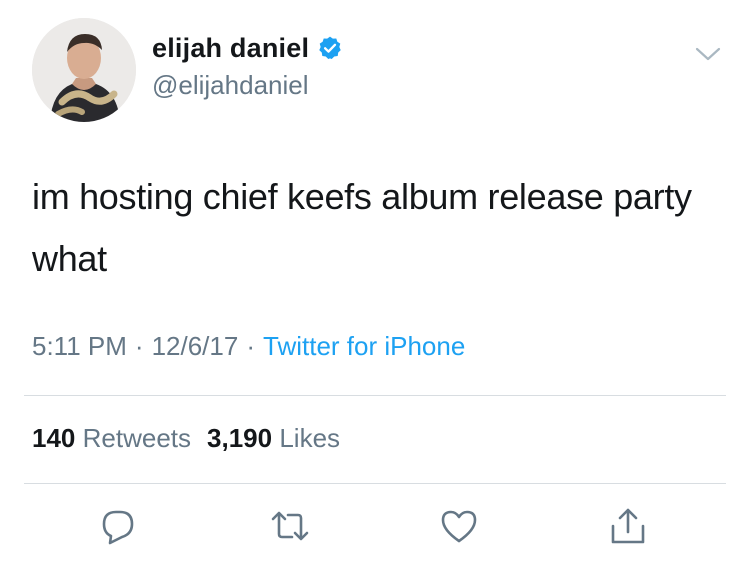  I want to click on tweet-date: 12/6/17, so click(195, 346).